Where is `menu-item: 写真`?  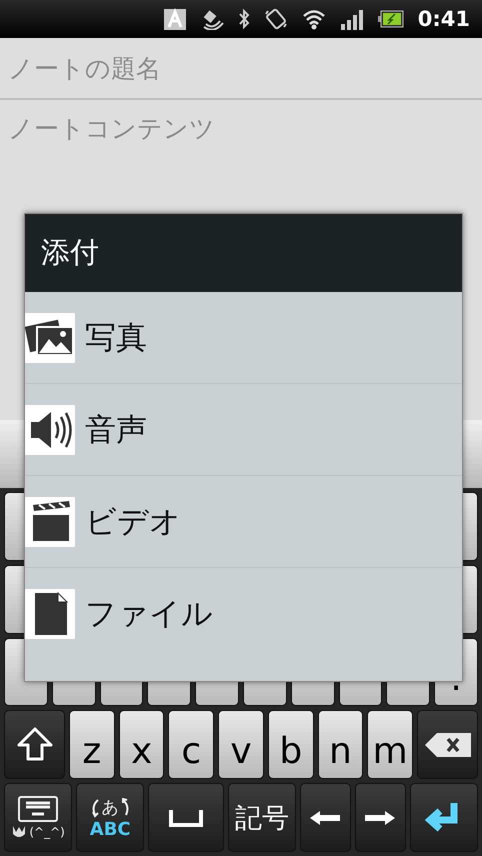 menu-item: 写真 is located at coordinates (243, 338).